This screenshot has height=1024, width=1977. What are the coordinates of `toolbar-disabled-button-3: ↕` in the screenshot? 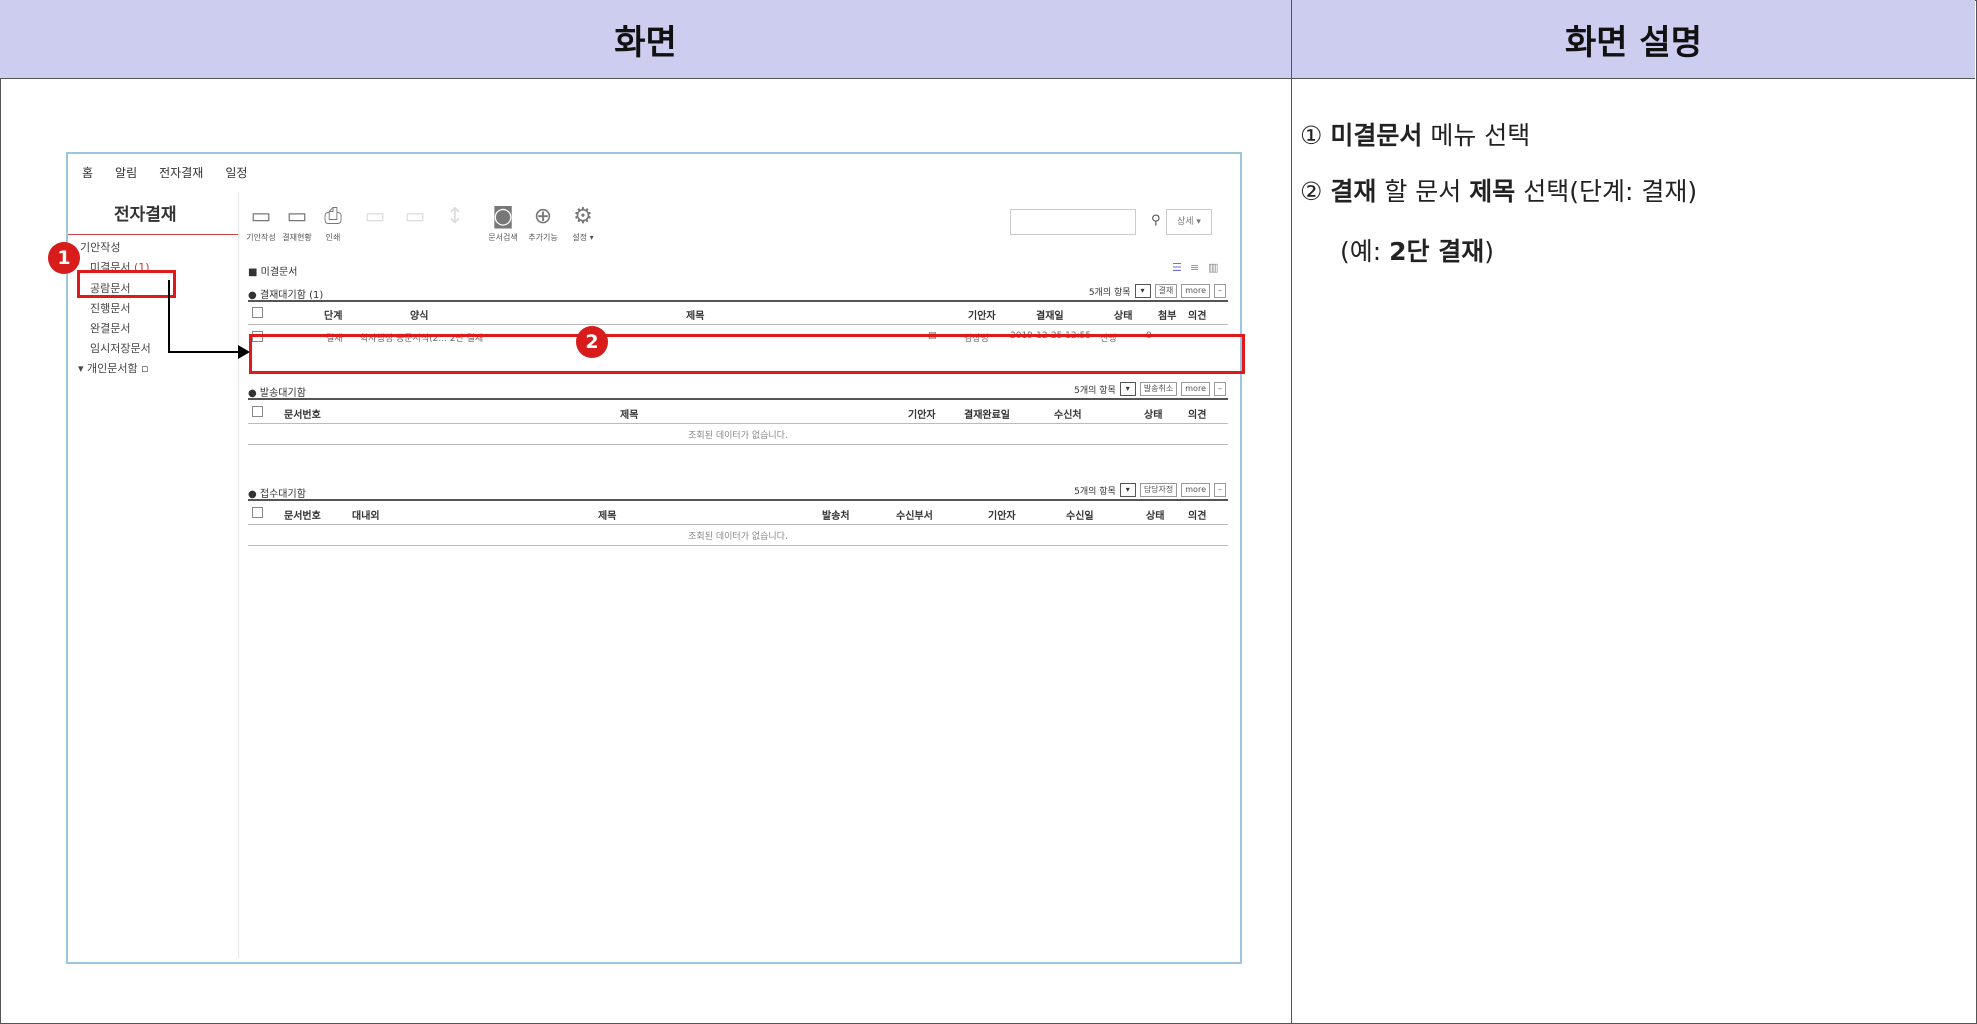 It's located at (455, 216).